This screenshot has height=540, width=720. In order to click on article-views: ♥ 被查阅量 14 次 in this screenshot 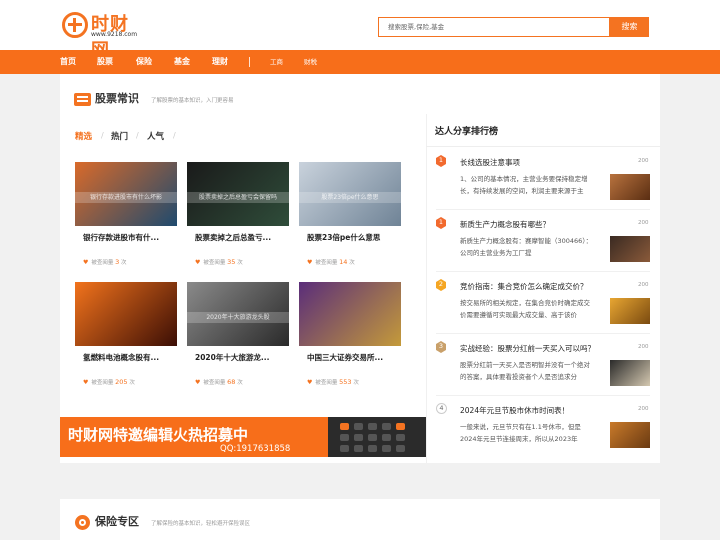, I will do `click(331, 262)`.